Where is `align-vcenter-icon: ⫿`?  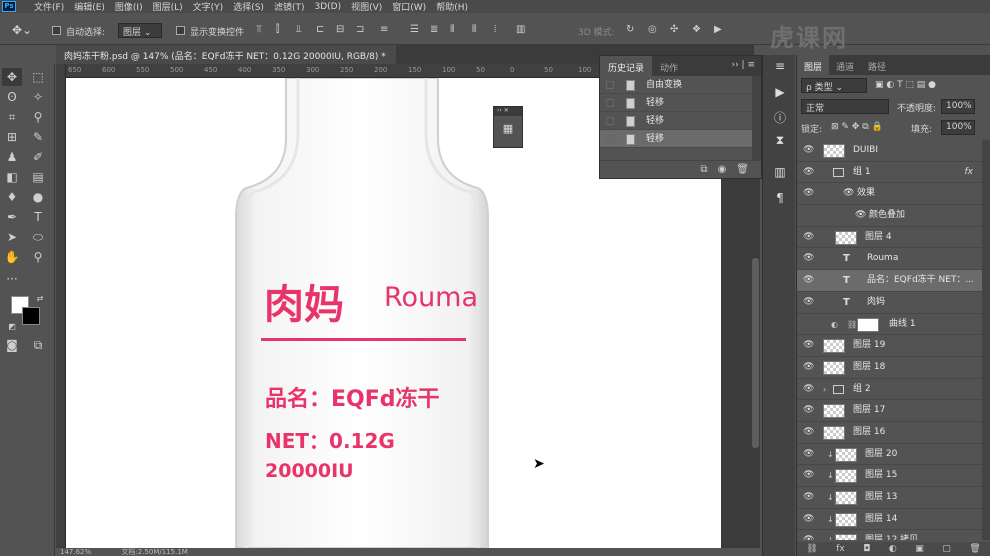 align-vcenter-icon: ⫿ is located at coordinates (277, 29).